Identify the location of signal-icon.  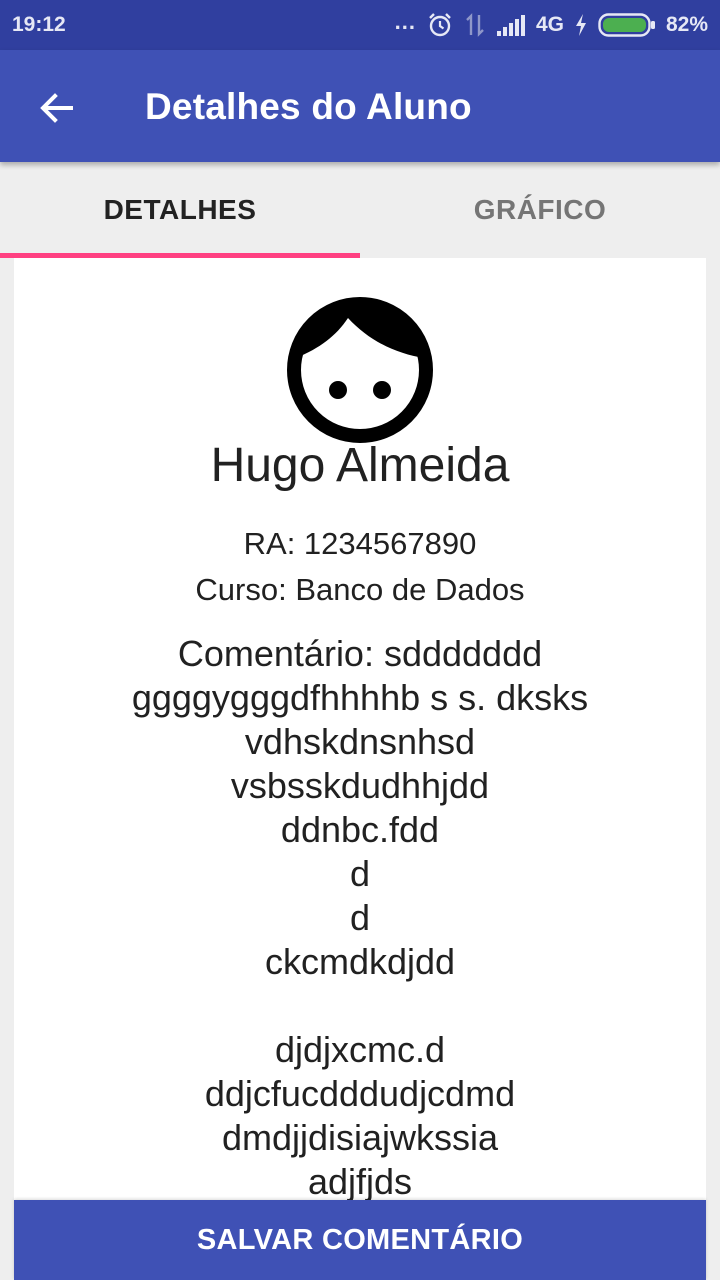
(510, 25).